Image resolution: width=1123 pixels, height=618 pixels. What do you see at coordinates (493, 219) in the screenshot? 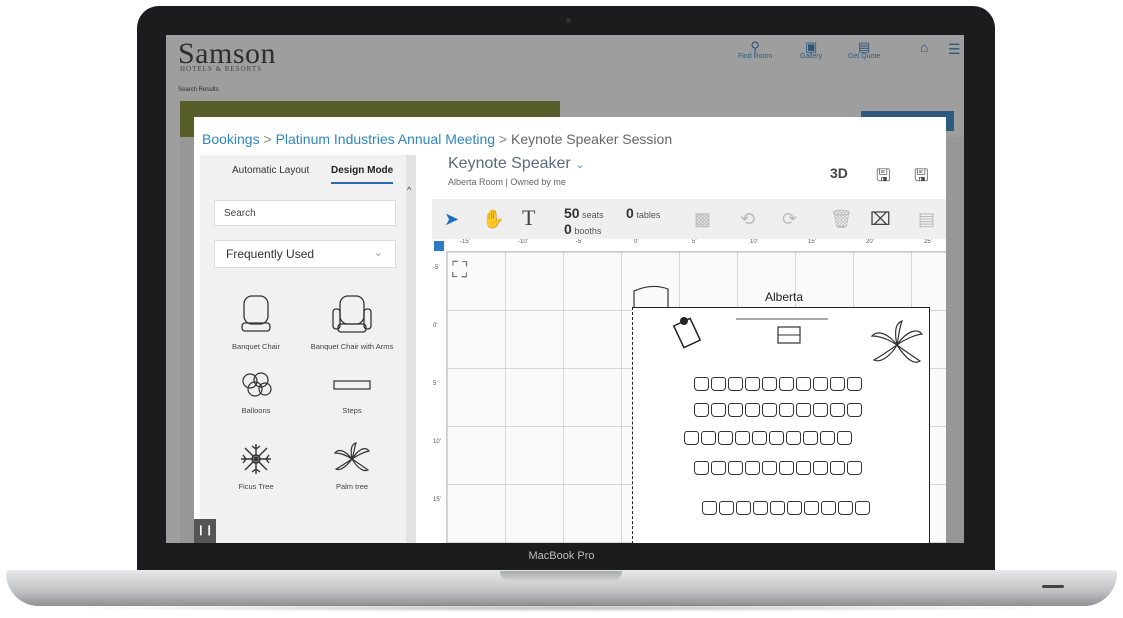
I see `pan-icon: ✋` at bounding box center [493, 219].